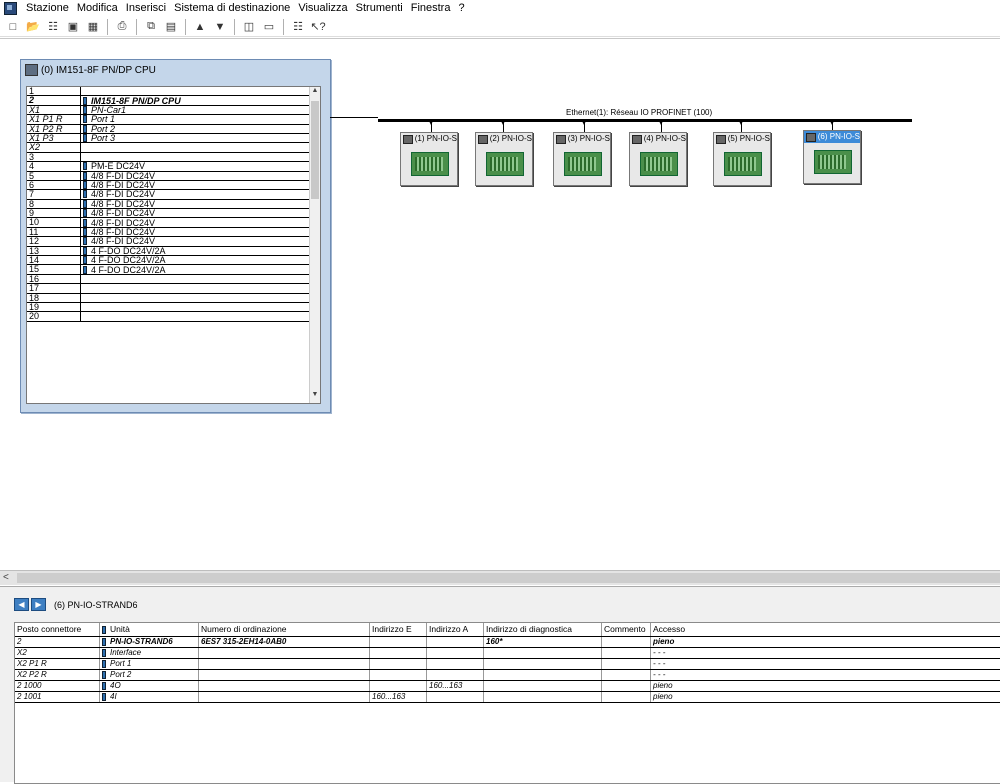  What do you see at coordinates (173, 129) in the screenshot?
I see `rack-slot-row: X1 P2 R Port 2` at bounding box center [173, 129].